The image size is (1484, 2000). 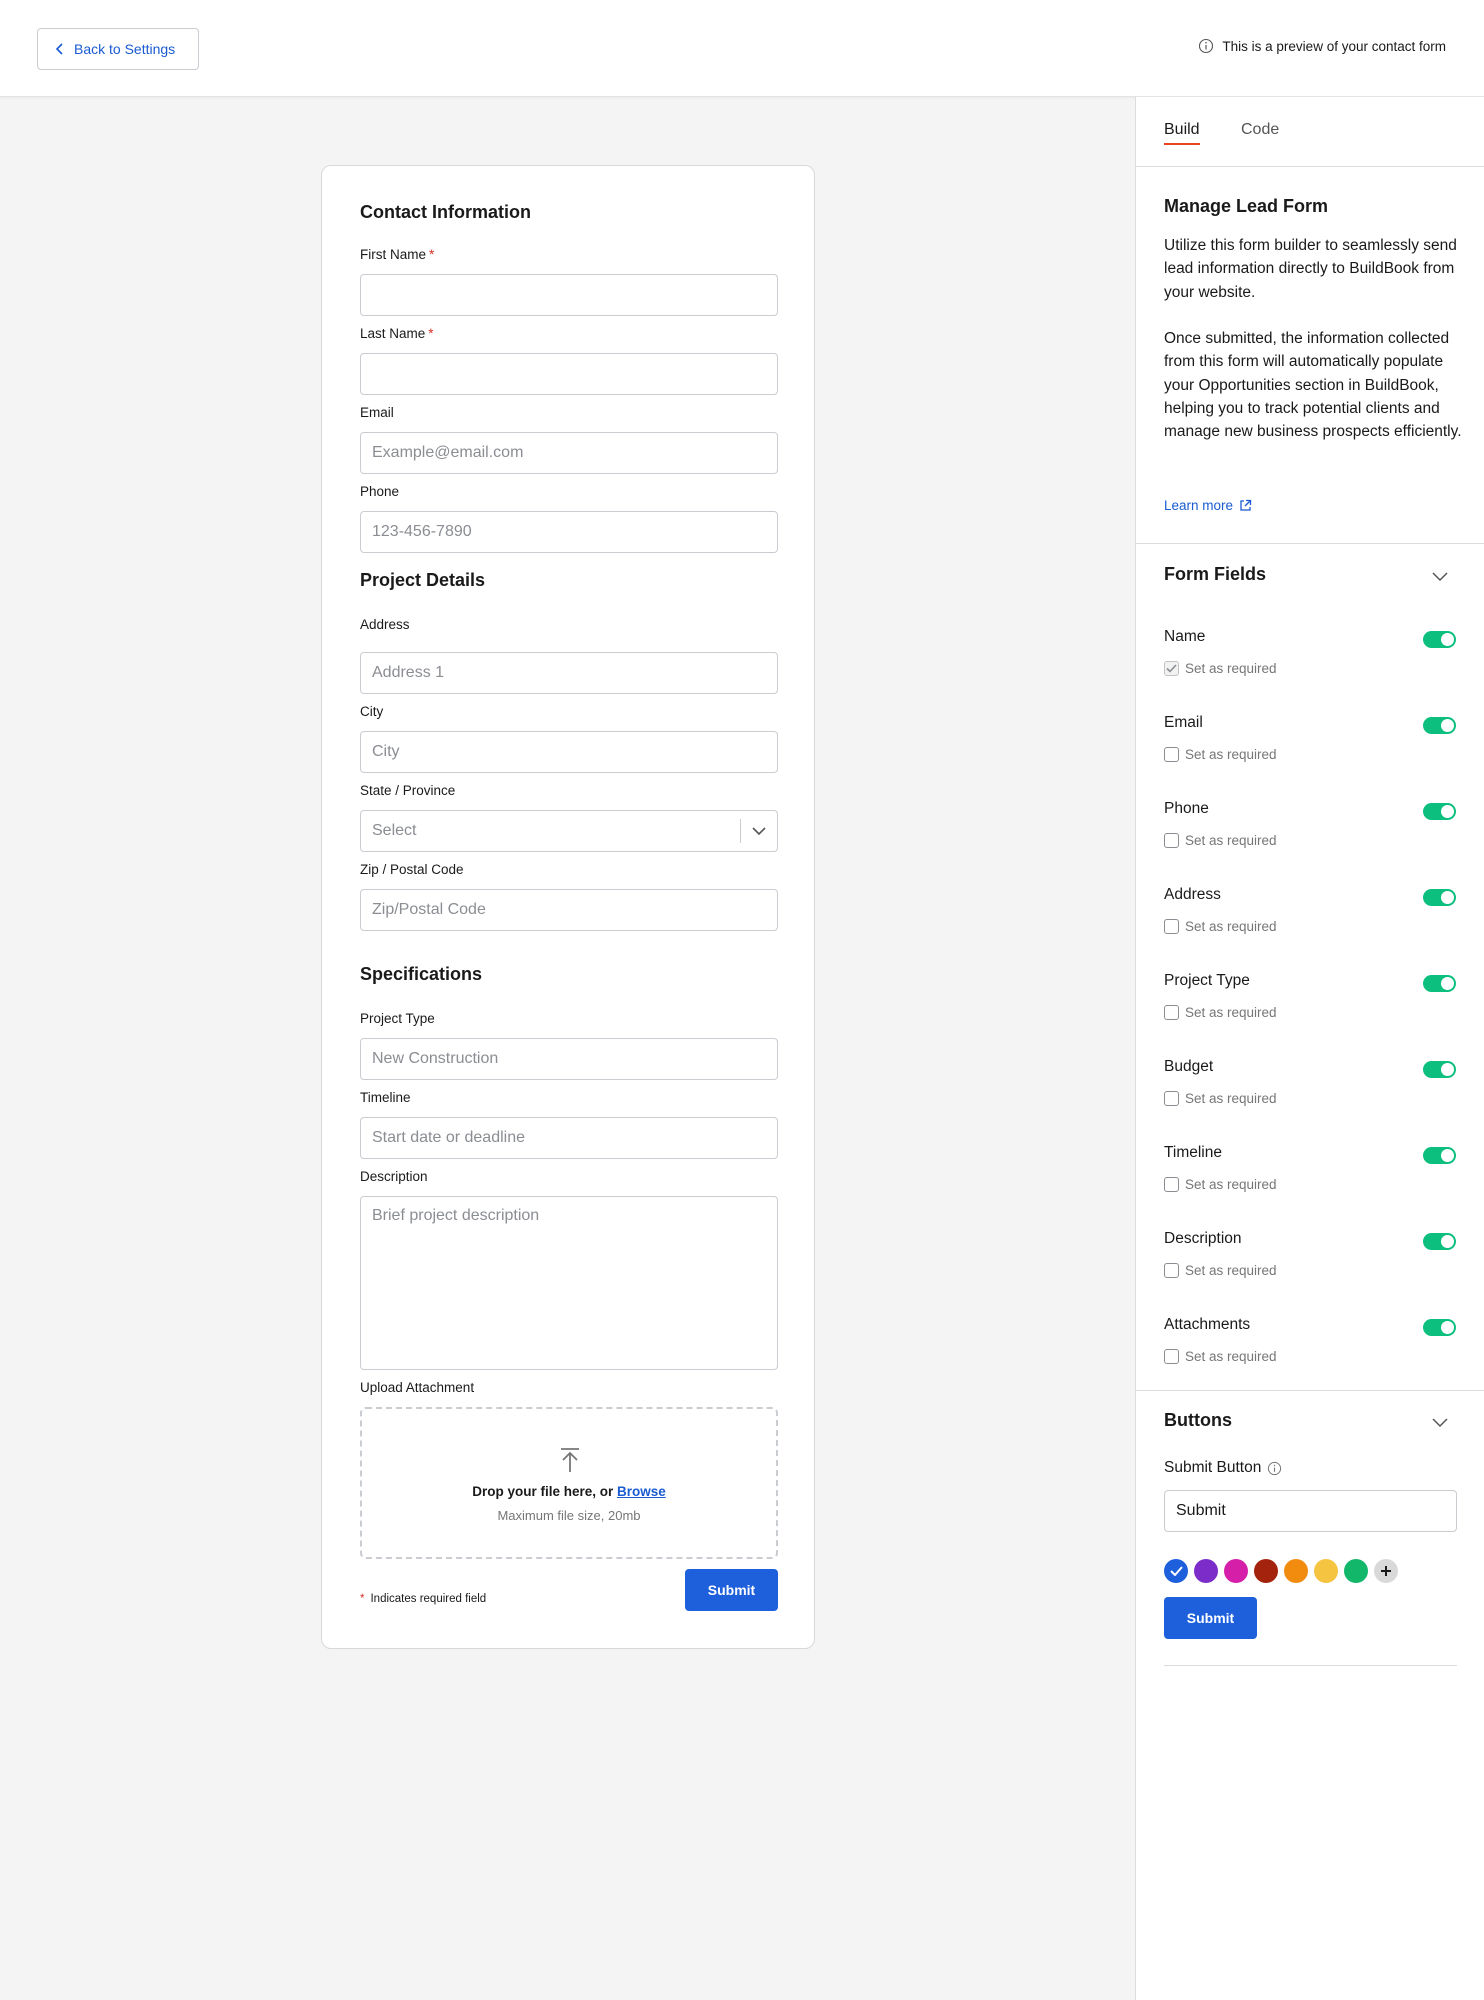 What do you see at coordinates (1206, 1571) in the screenshot?
I see `swatch-purple` at bounding box center [1206, 1571].